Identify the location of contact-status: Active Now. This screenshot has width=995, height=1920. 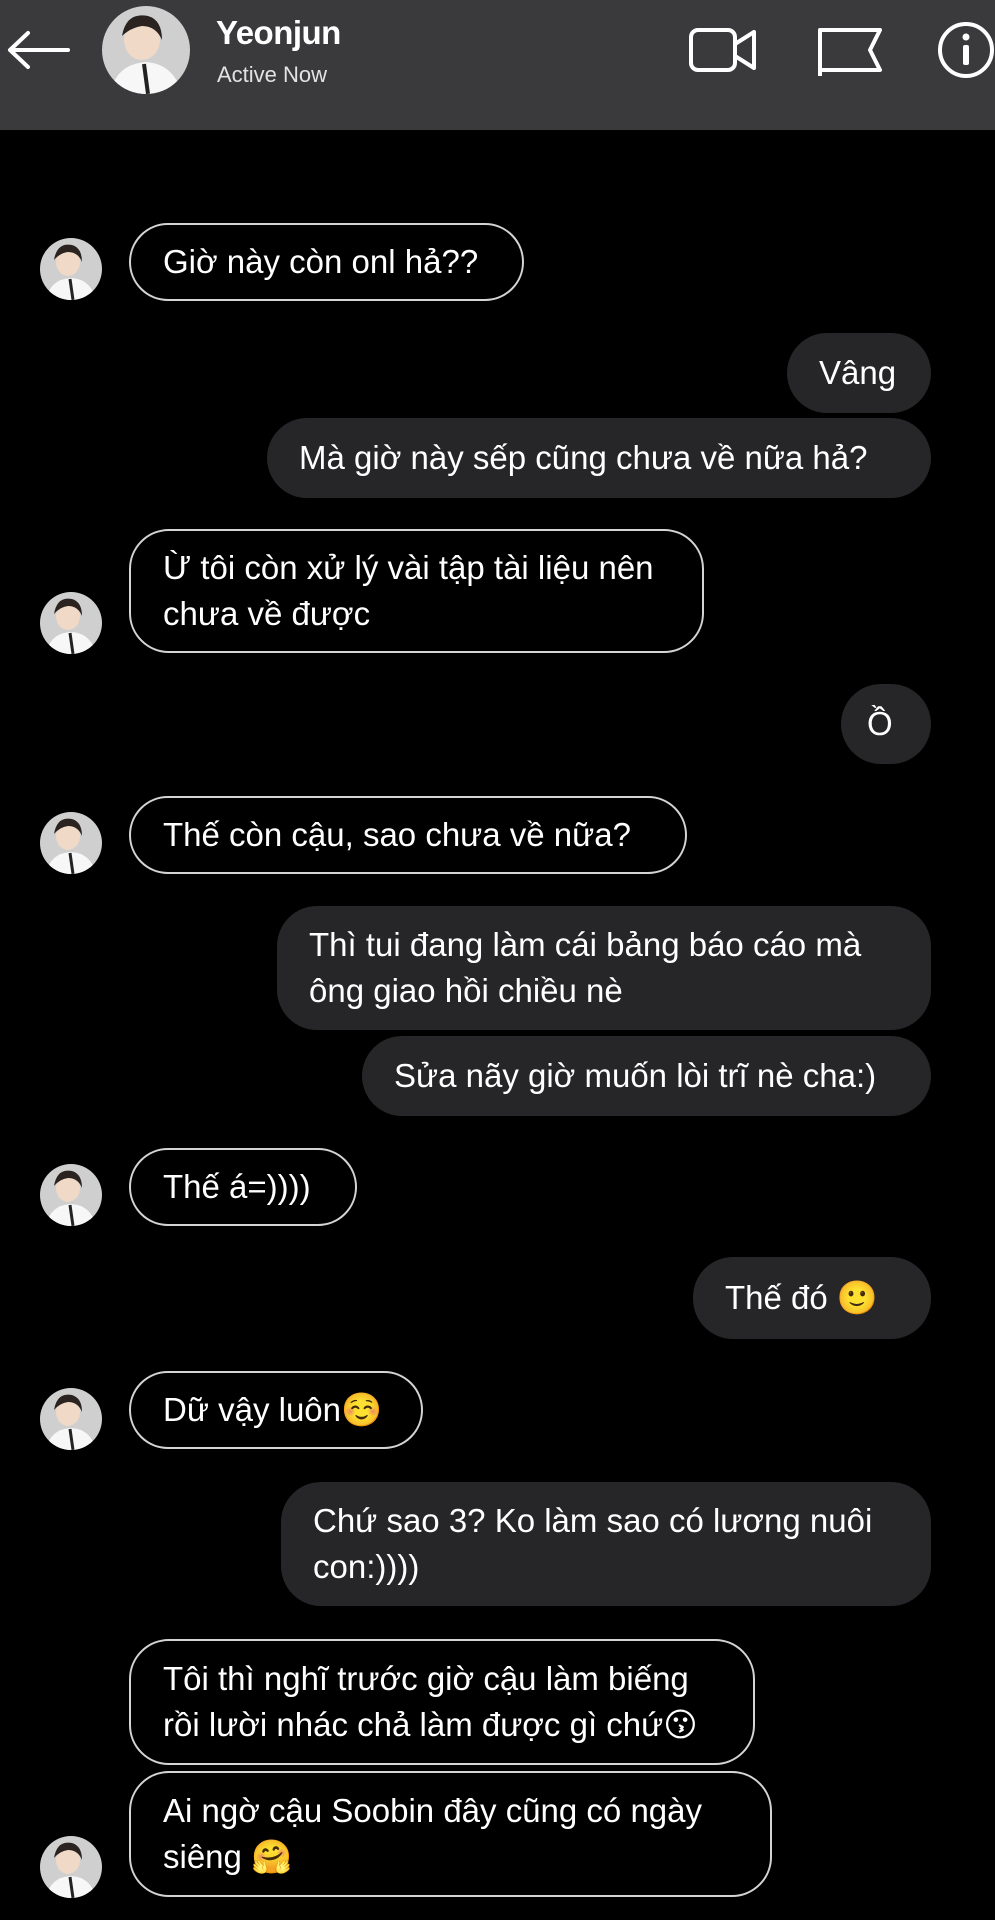
(272, 74).